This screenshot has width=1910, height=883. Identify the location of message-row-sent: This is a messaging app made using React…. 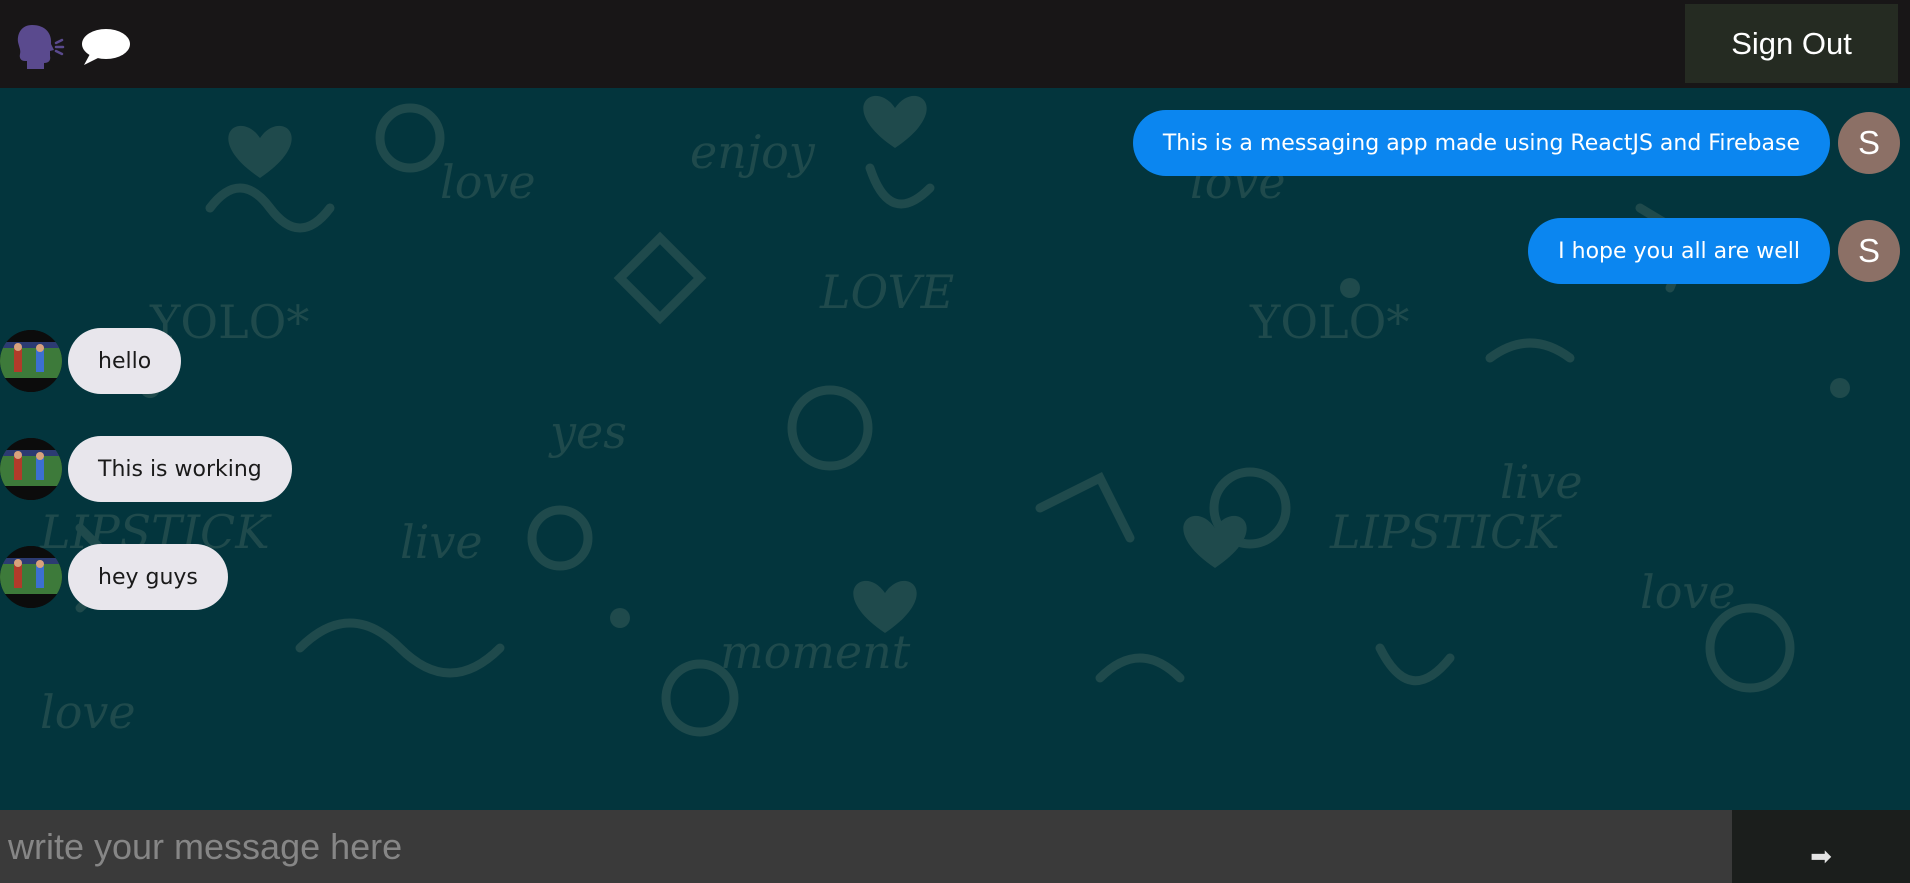
(1516, 143).